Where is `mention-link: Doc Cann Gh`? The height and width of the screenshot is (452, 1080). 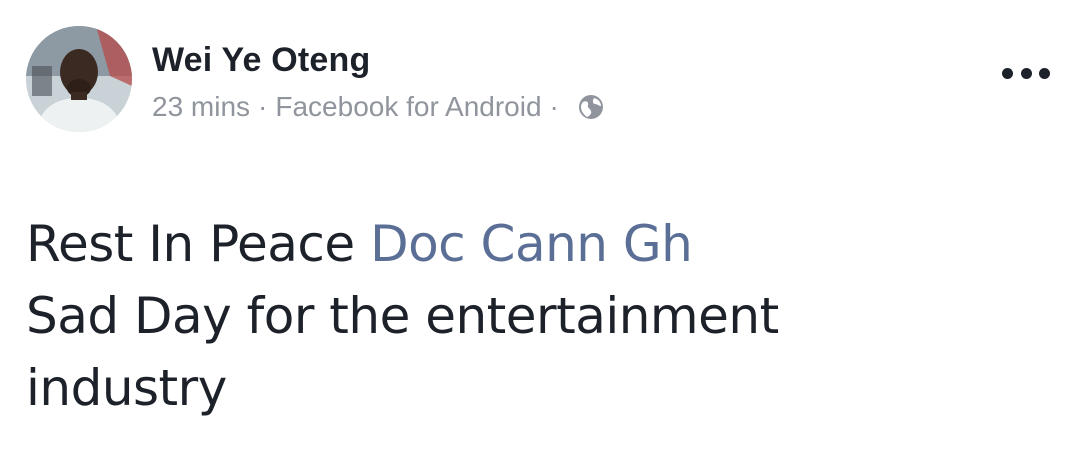
mention-link: Doc Cann Gh is located at coordinates (531, 244).